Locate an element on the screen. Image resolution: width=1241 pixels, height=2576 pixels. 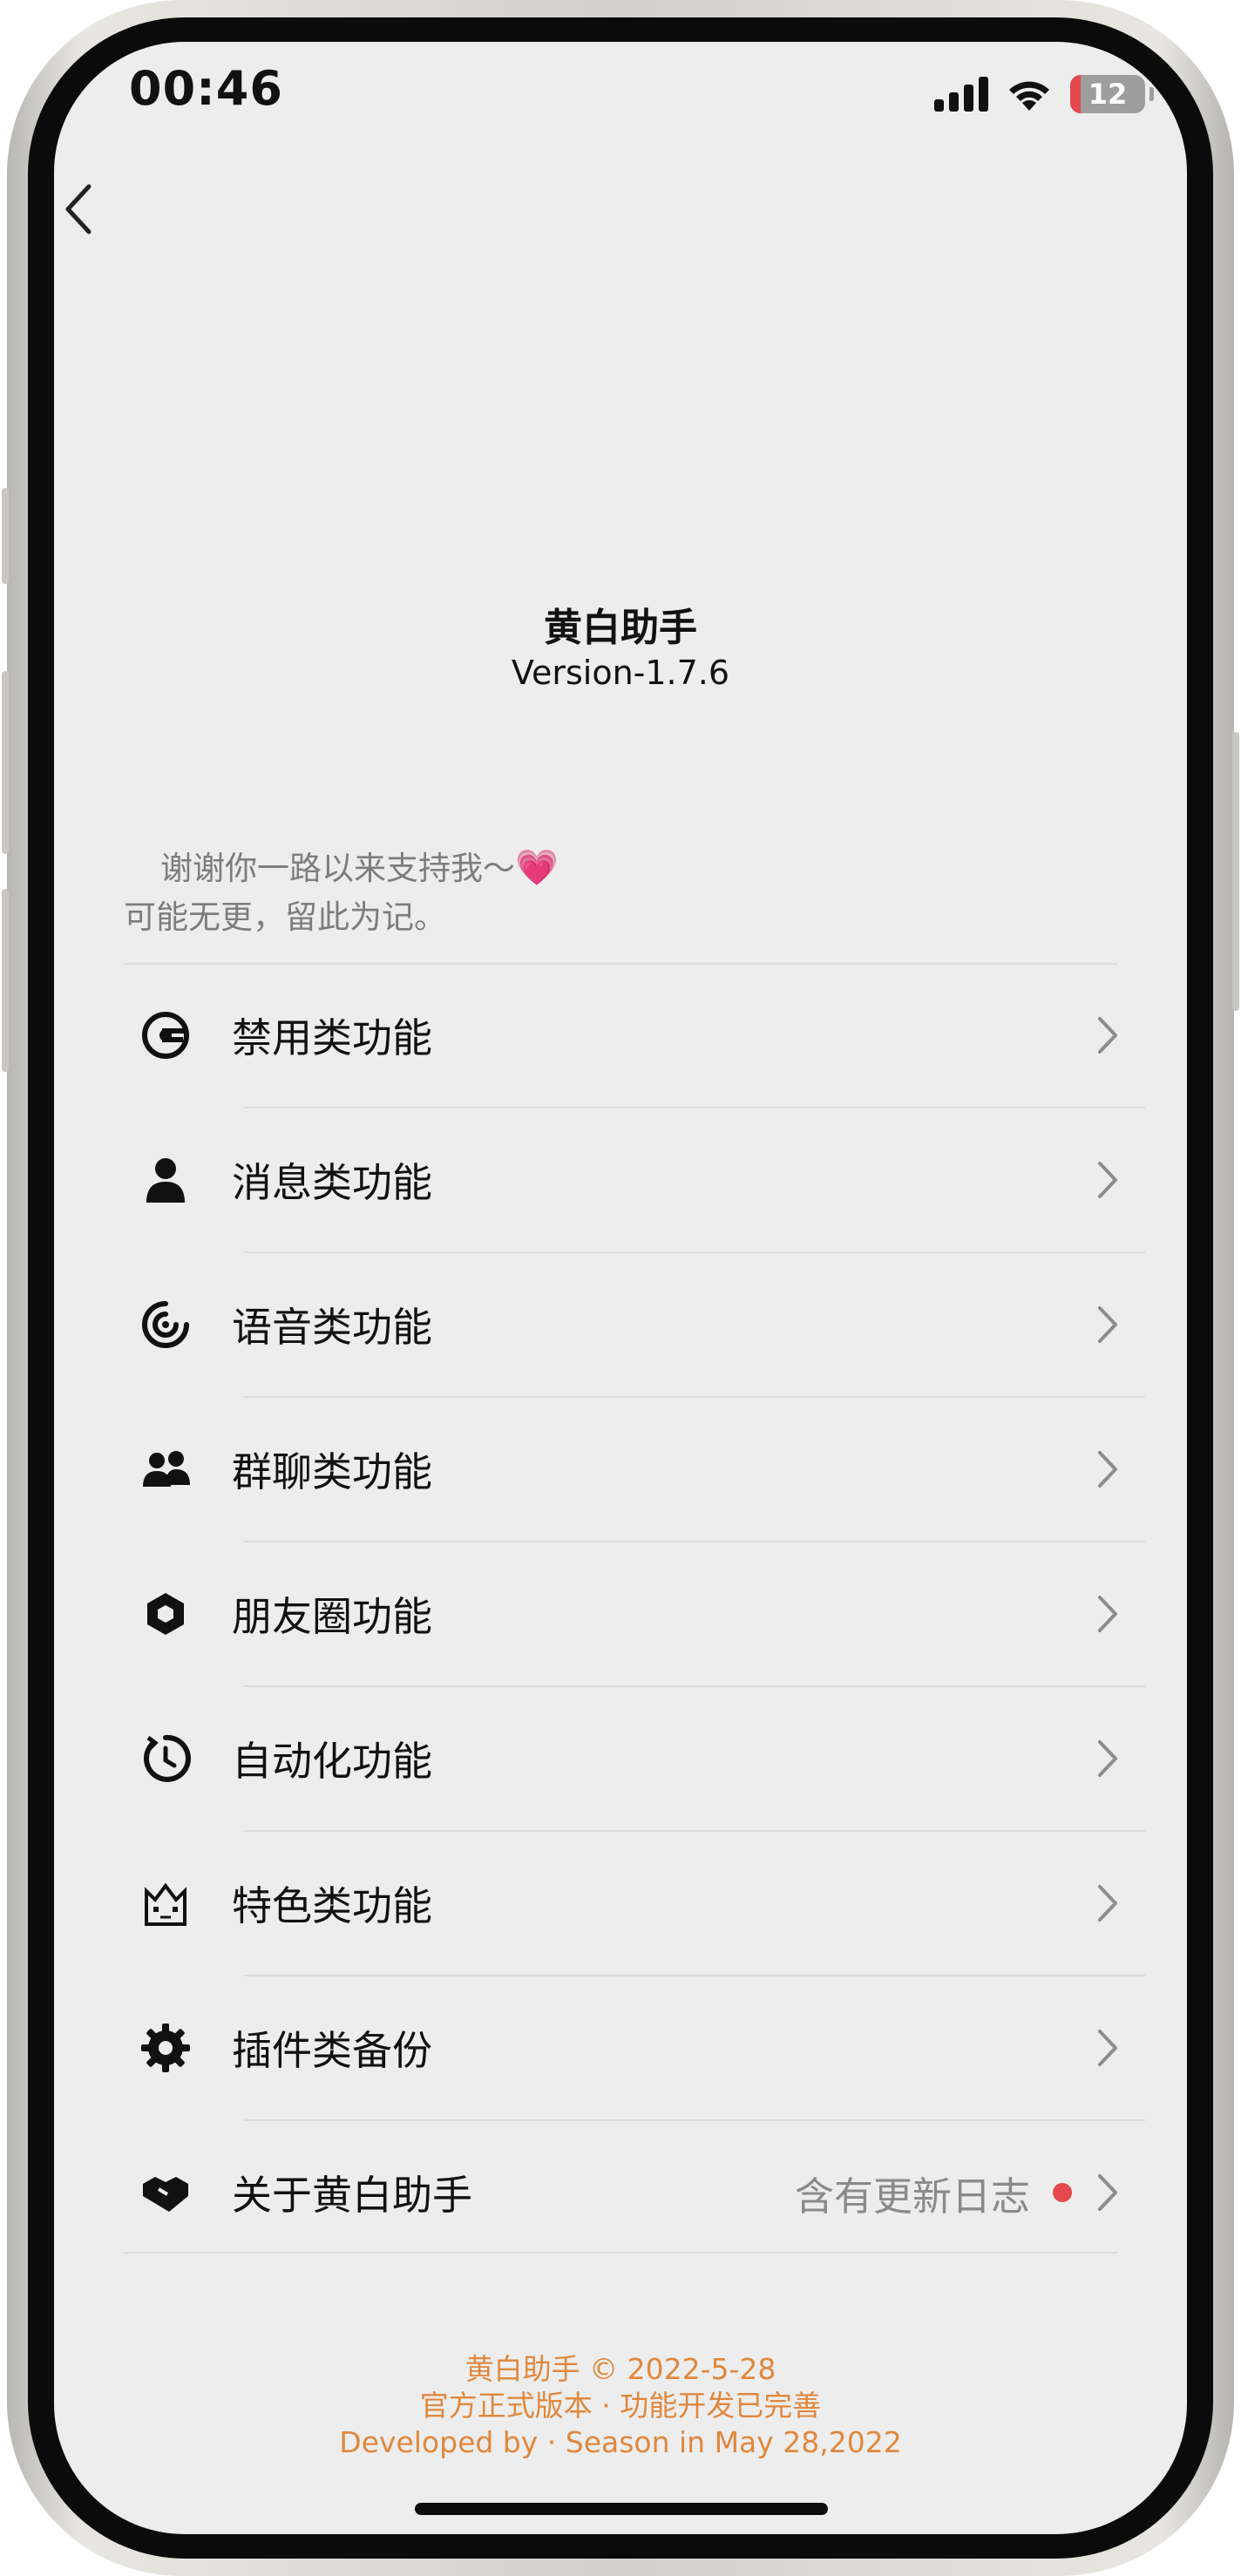
menu-item-messages: 消息类功能 is located at coordinates (634, 1180).